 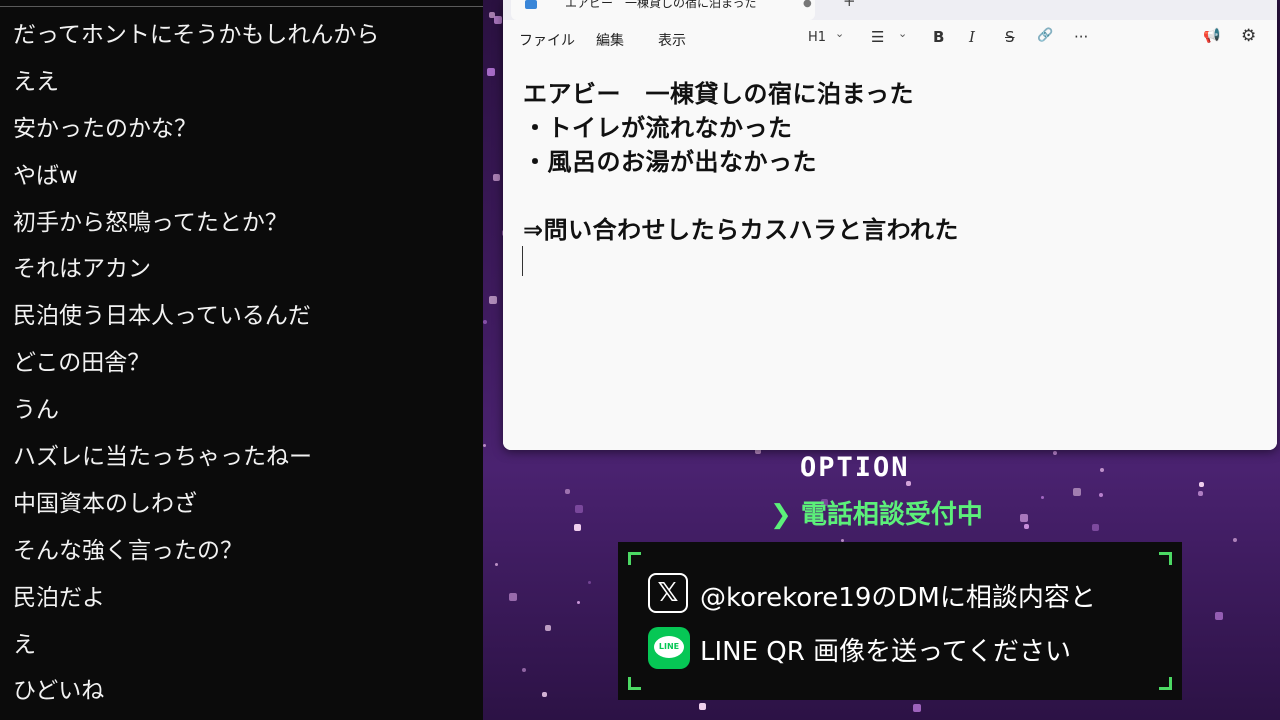 What do you see at coordinates (938, 37) in the screenshot?
I see `bold-button: B` at bounding box center [938, 37].